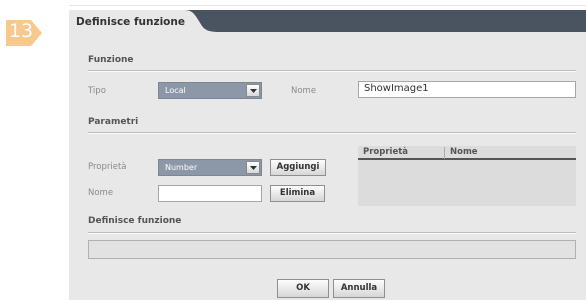 The height and width of the screenshot is (300, 586). What do you see at coordinates (210, 167) in the screenshot?
I see `proprieta-dropdown: Number` at bounding box center [210, 167].